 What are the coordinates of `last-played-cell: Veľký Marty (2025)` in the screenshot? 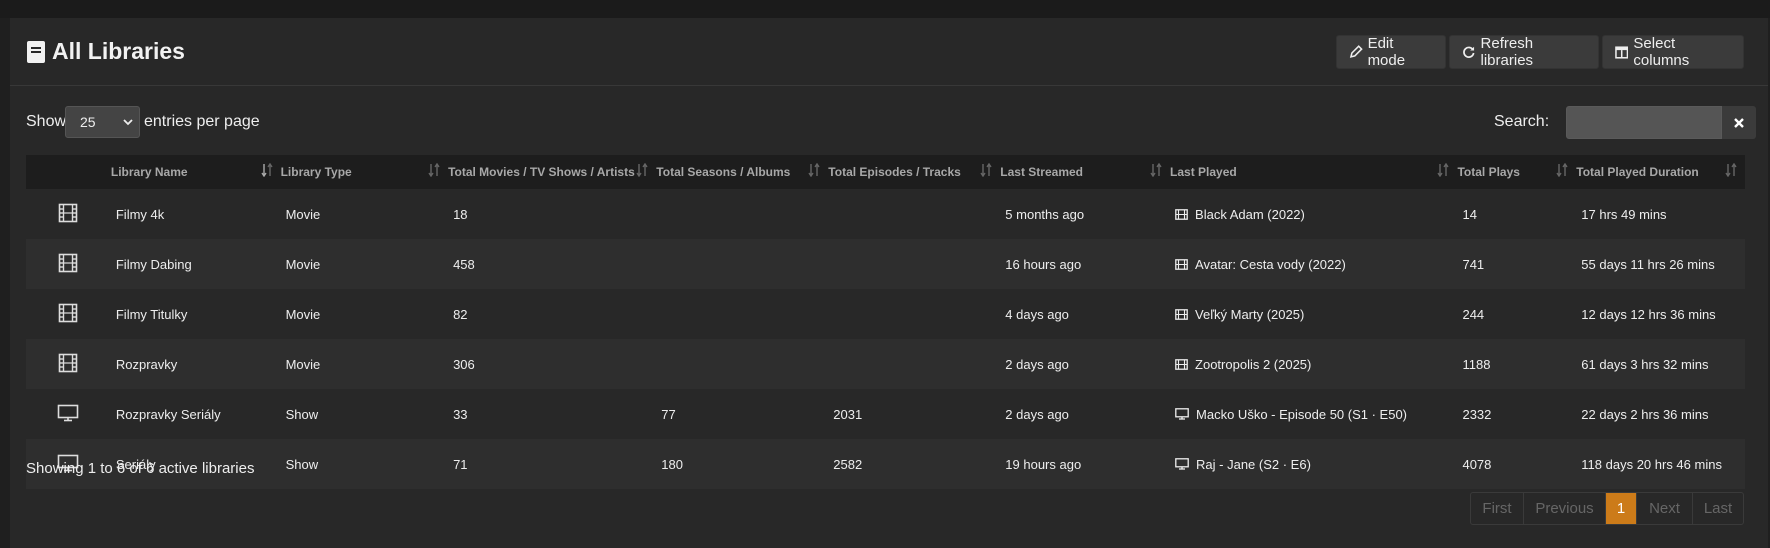 It's located at (1314, 314).